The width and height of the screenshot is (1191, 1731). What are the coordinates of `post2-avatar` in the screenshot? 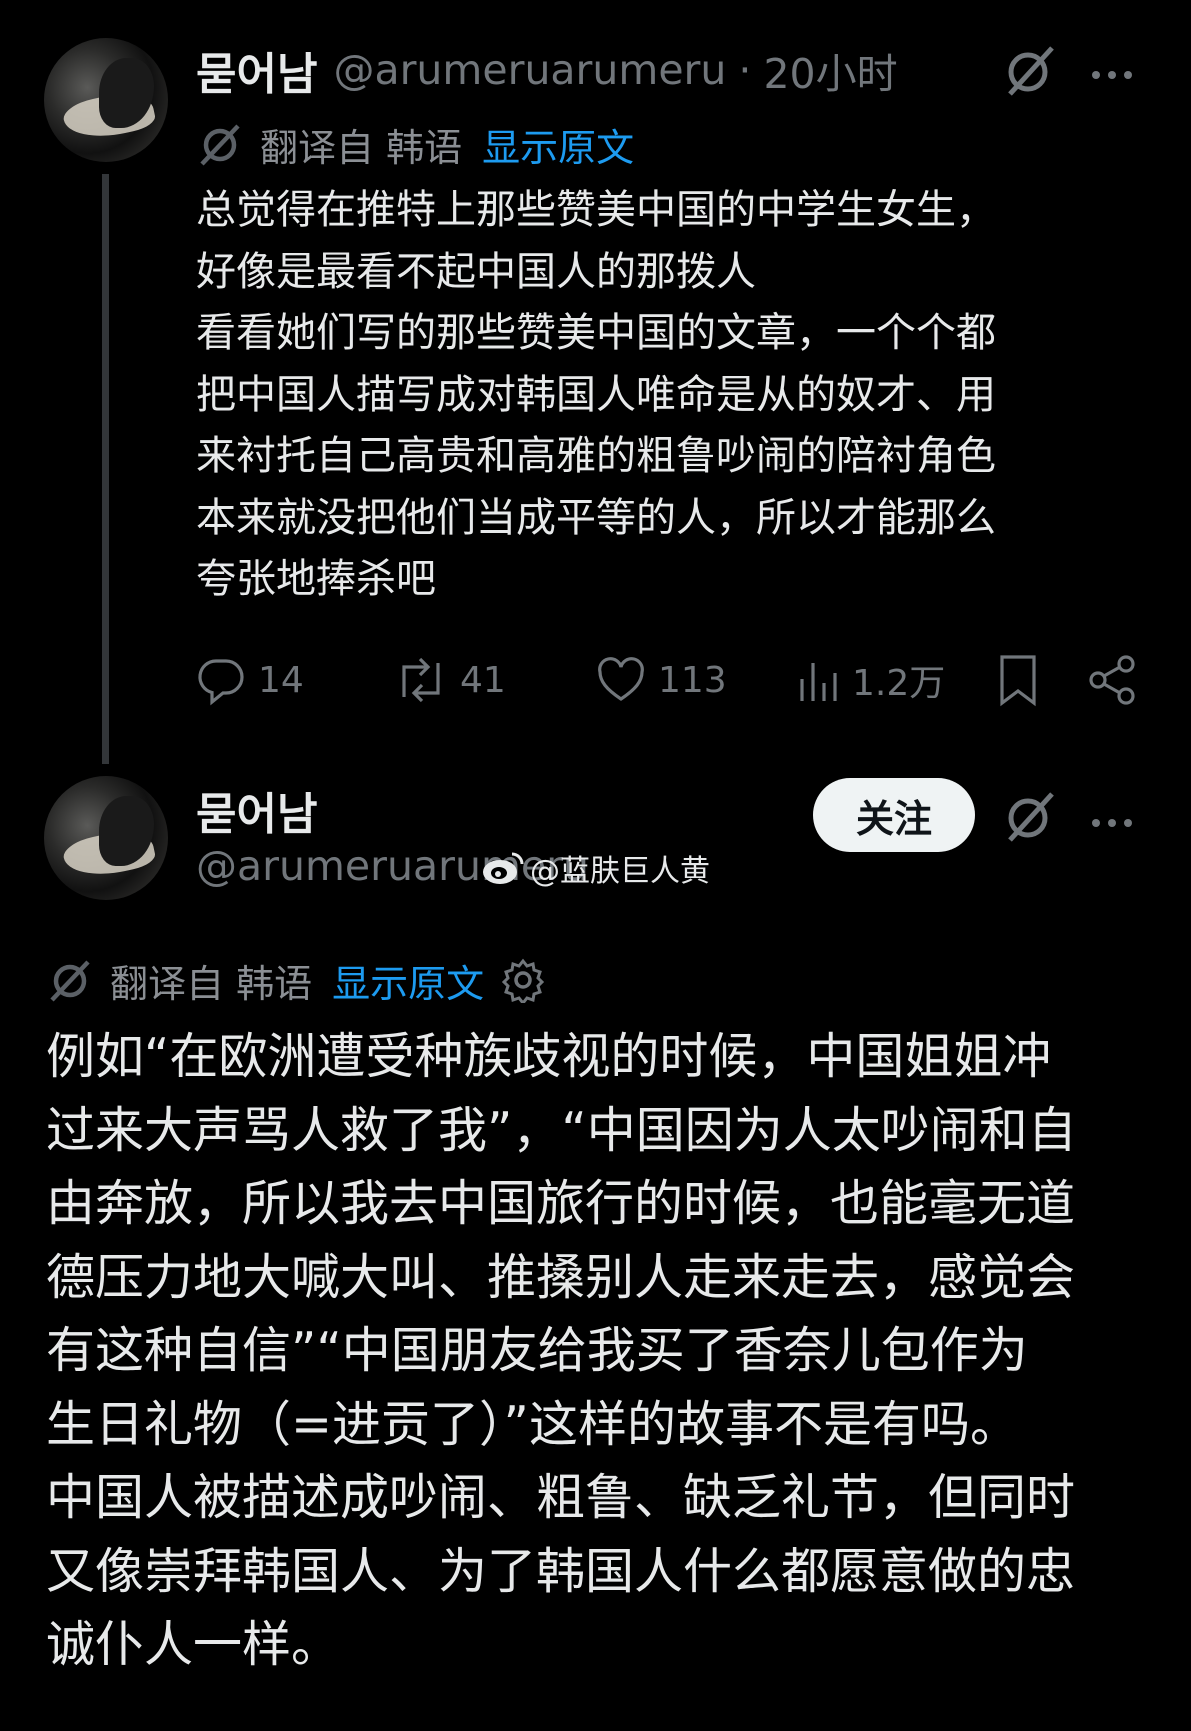 It's located at (106, 838).